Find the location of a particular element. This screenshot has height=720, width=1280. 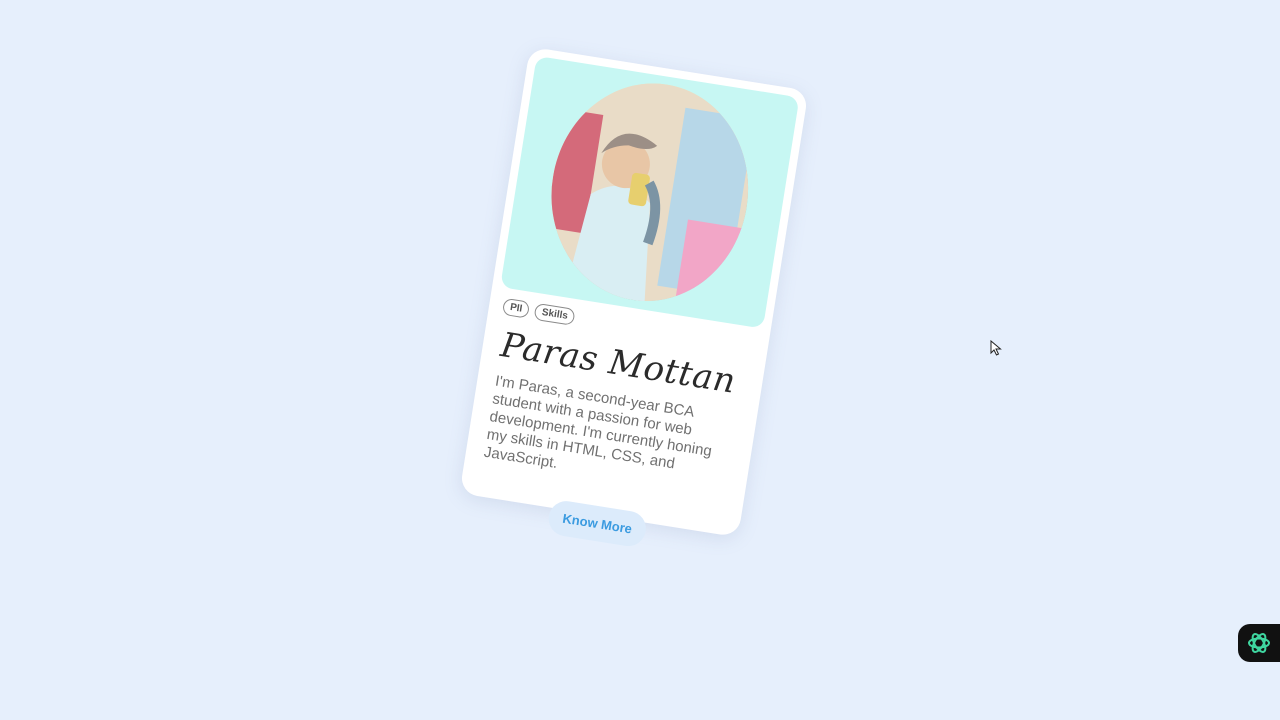

tag-pii: PII is located at coordinates (516, 308).